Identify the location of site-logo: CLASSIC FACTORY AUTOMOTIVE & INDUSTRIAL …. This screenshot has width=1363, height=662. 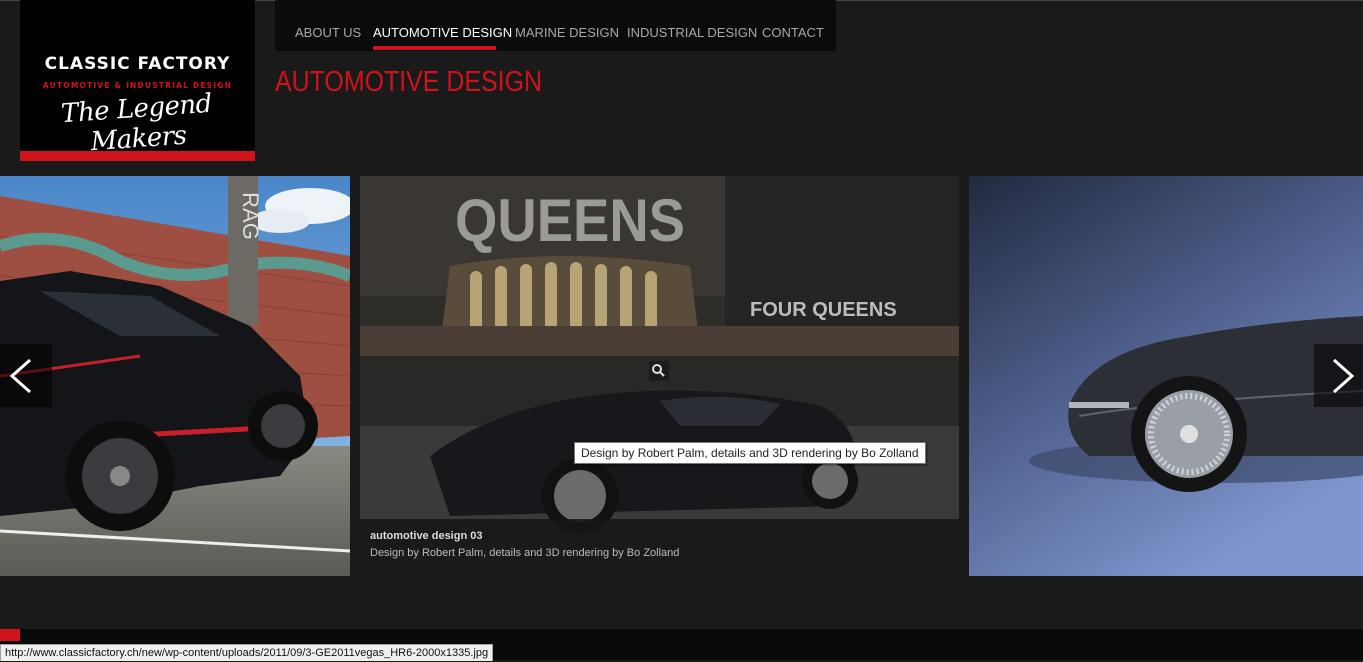
(137, 80).